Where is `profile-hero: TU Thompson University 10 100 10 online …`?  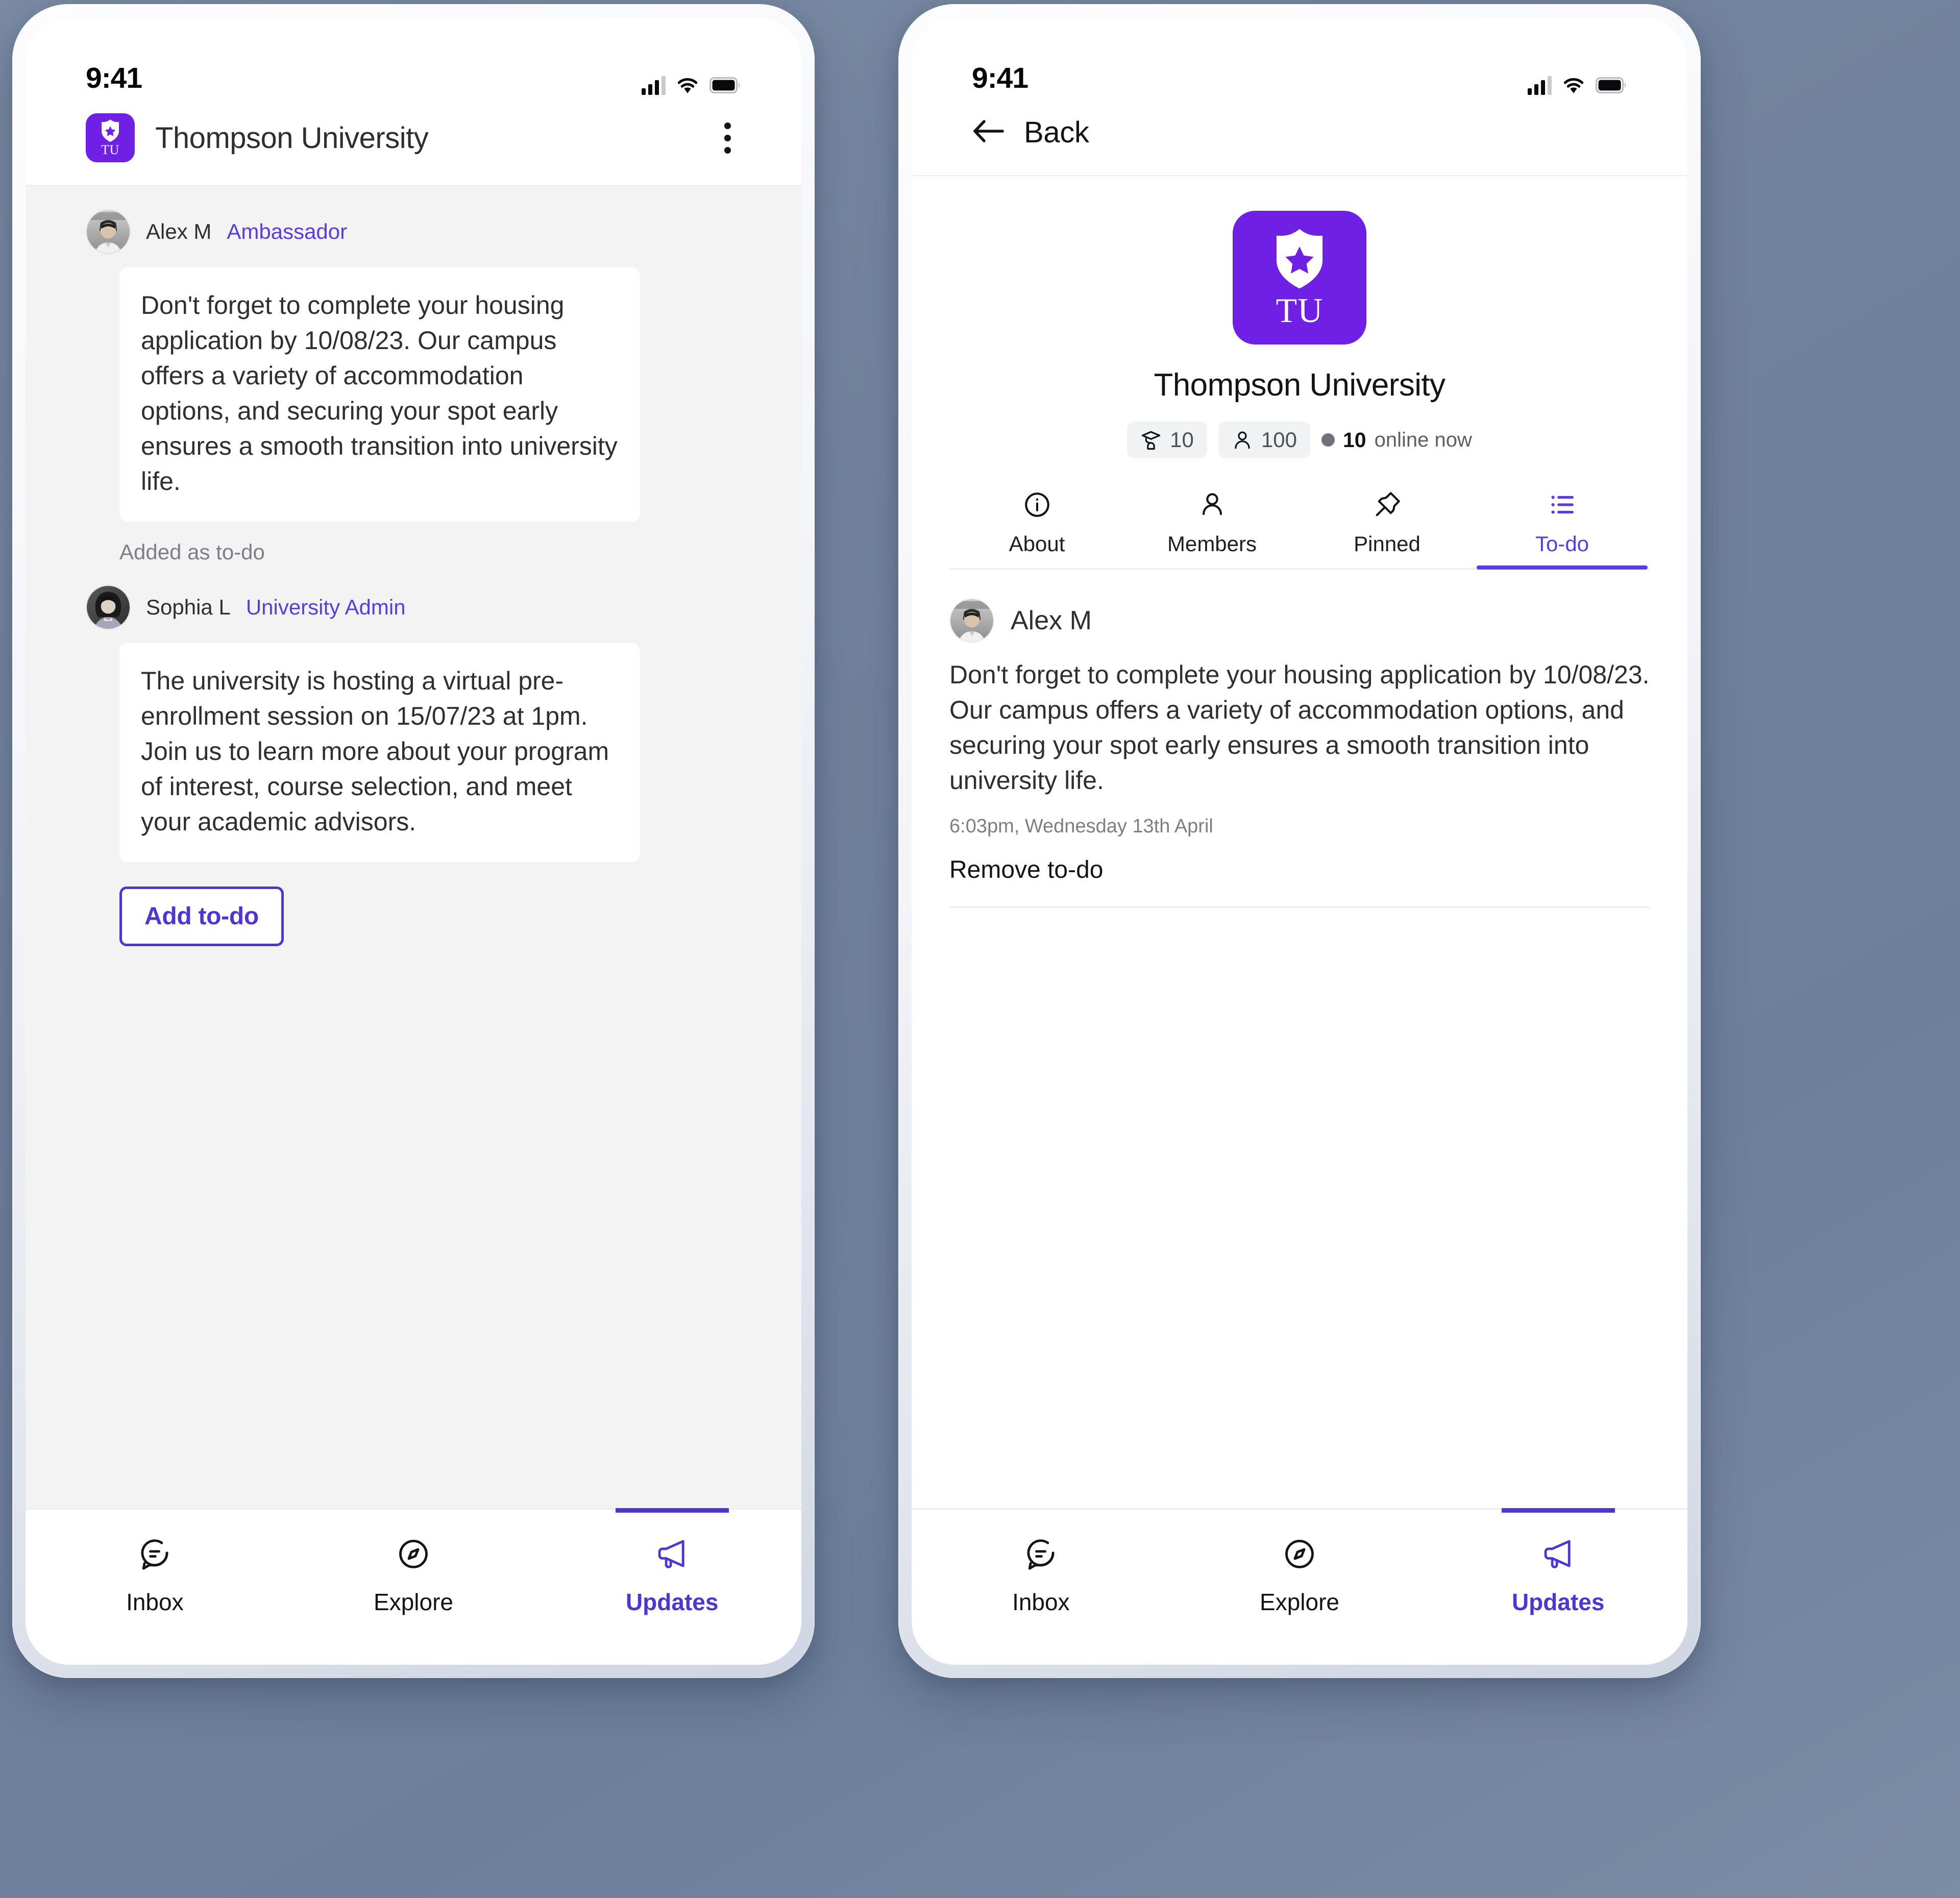 profile-hero: TU Thompson University 10 100 10 online … is located at coordinates (1299, 317).